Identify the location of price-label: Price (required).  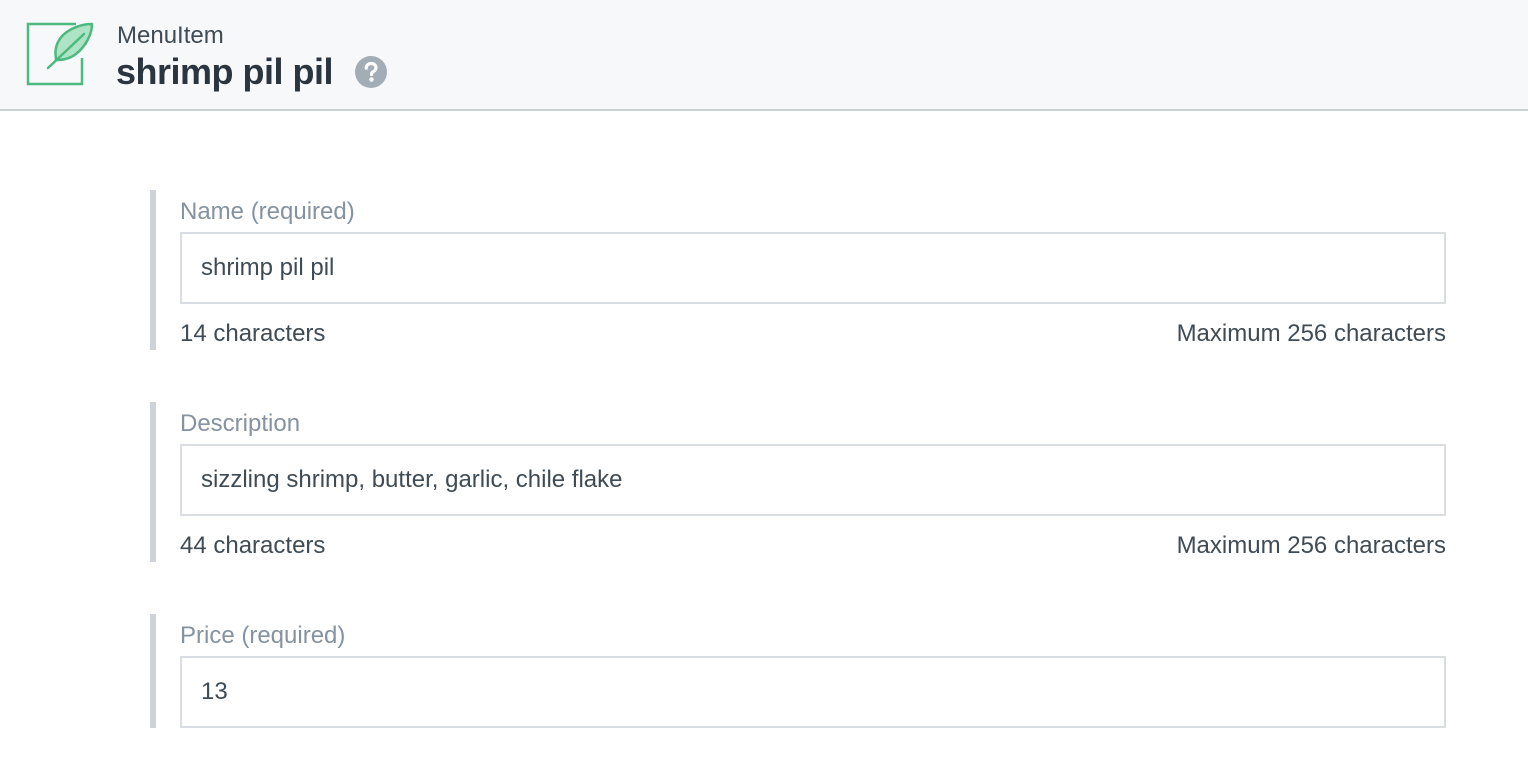
(263, 635).